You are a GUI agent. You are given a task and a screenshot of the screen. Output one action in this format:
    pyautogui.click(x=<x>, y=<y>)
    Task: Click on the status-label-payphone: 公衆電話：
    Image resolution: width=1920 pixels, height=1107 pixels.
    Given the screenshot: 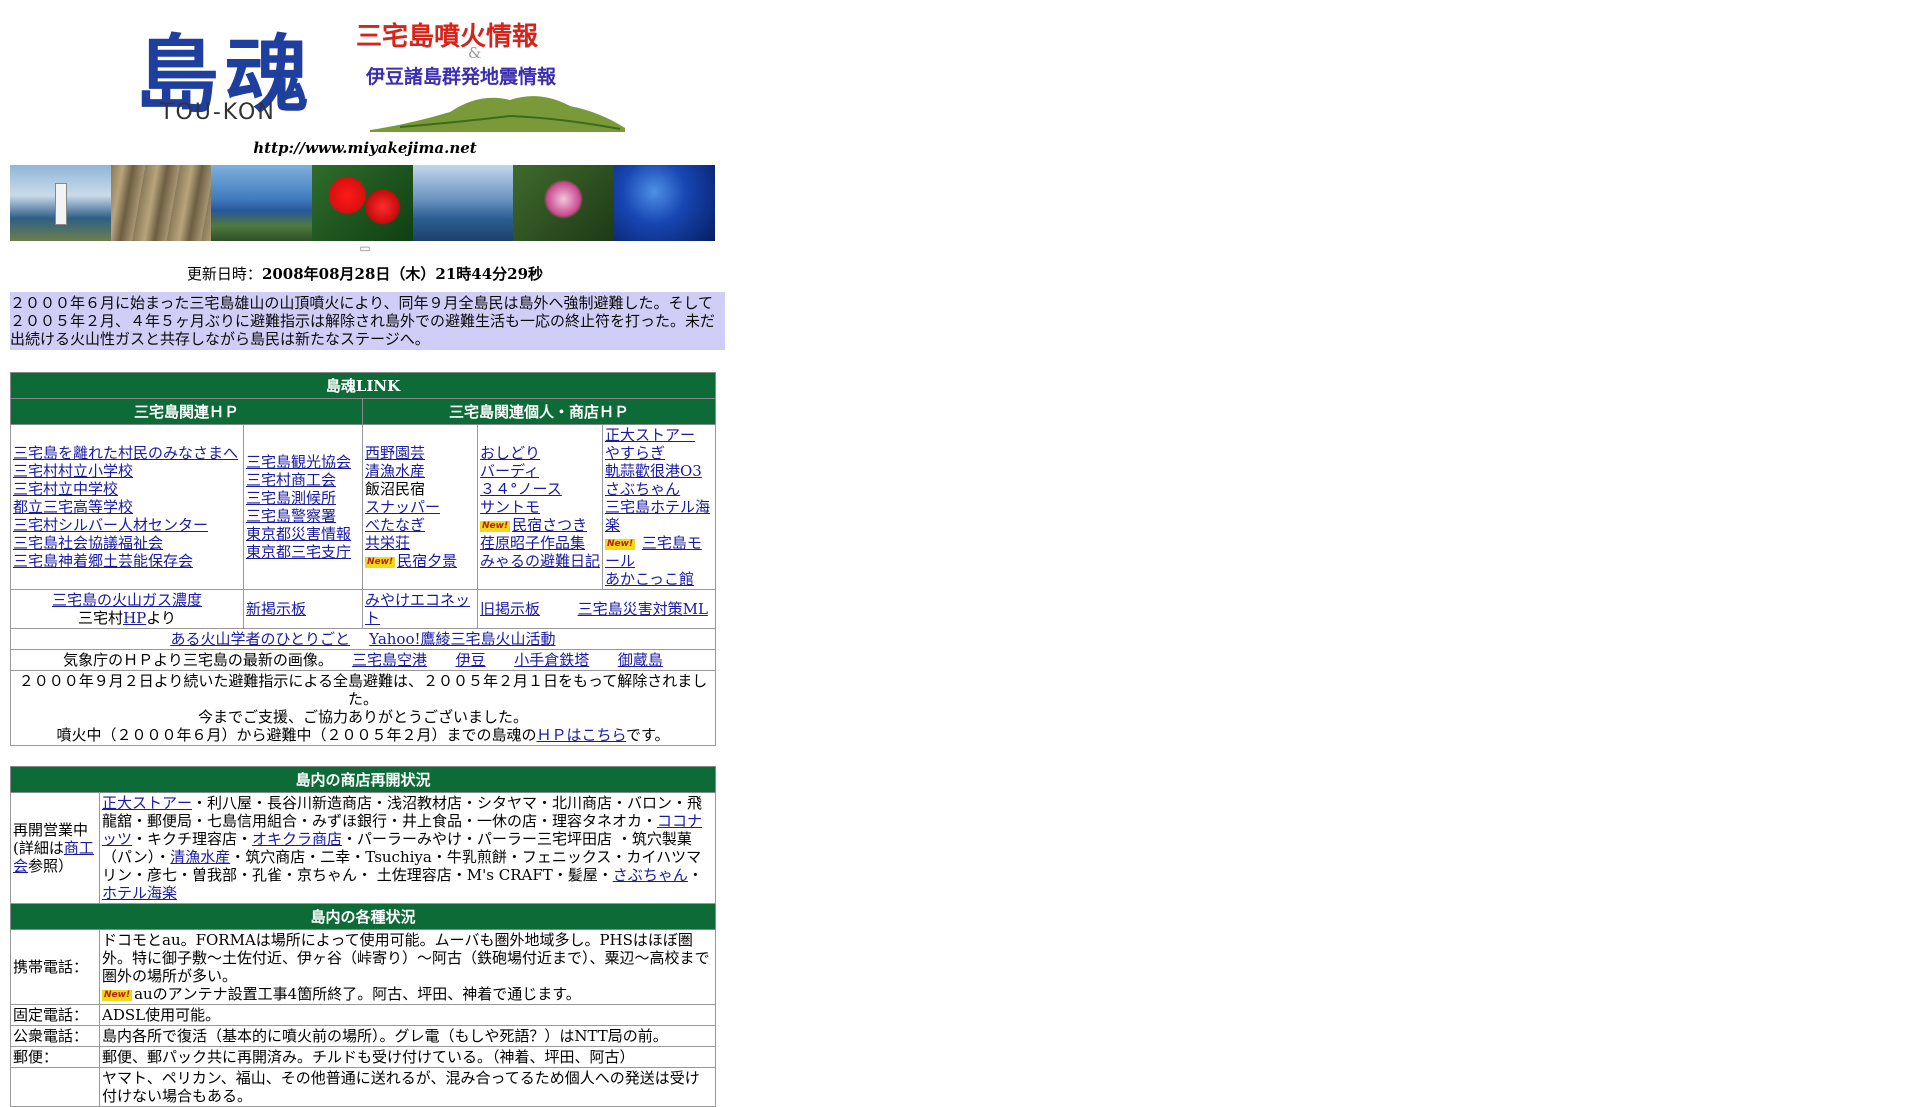 What is the action you would take?
    pyautogui.click(x=55, y=1036)
    